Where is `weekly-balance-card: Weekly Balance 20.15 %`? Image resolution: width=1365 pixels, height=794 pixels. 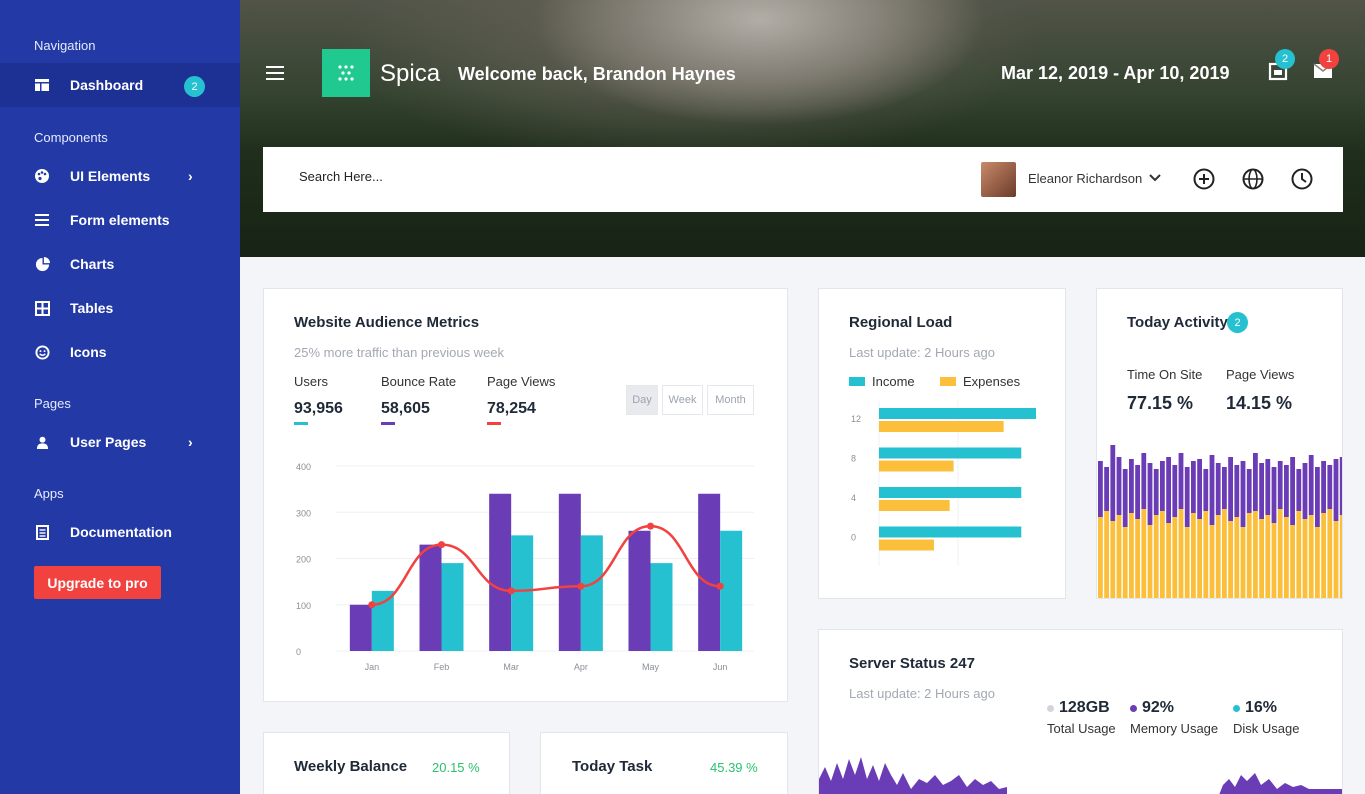
weekly-balance-card: Weekly Balance 20.15 % is located at coordinates (386, 763).